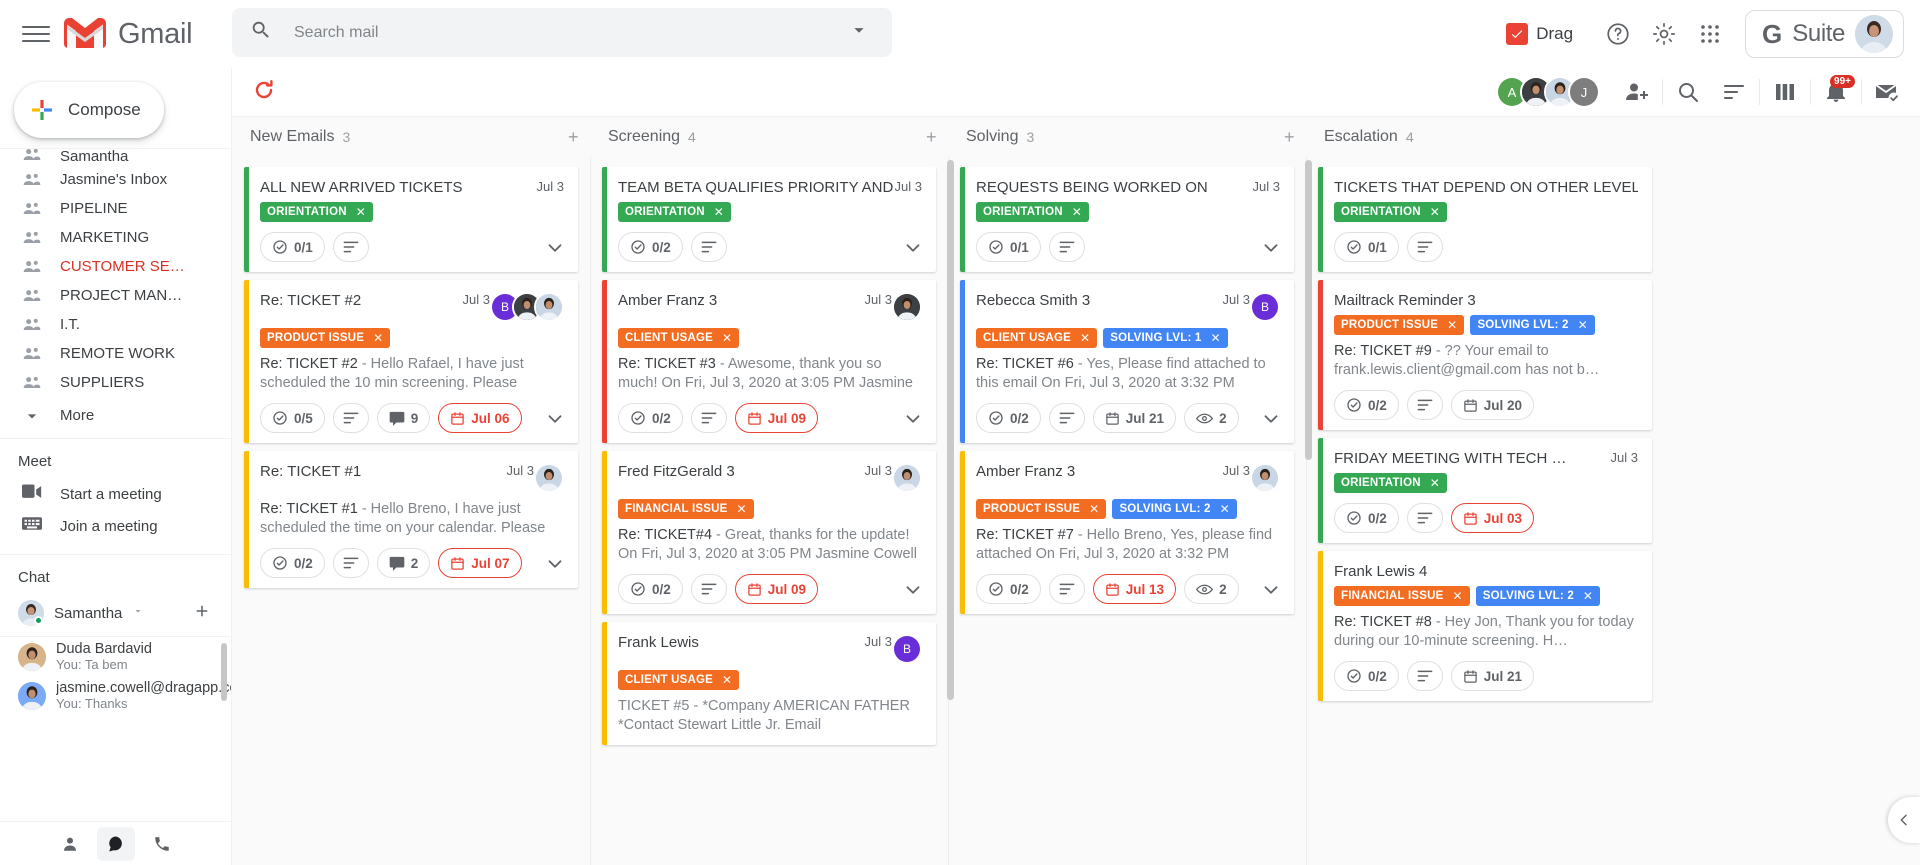 Image resolution: width=1920 pixels, height=865 pixels. I want to click on main-menu-icon, so click(36, 34).